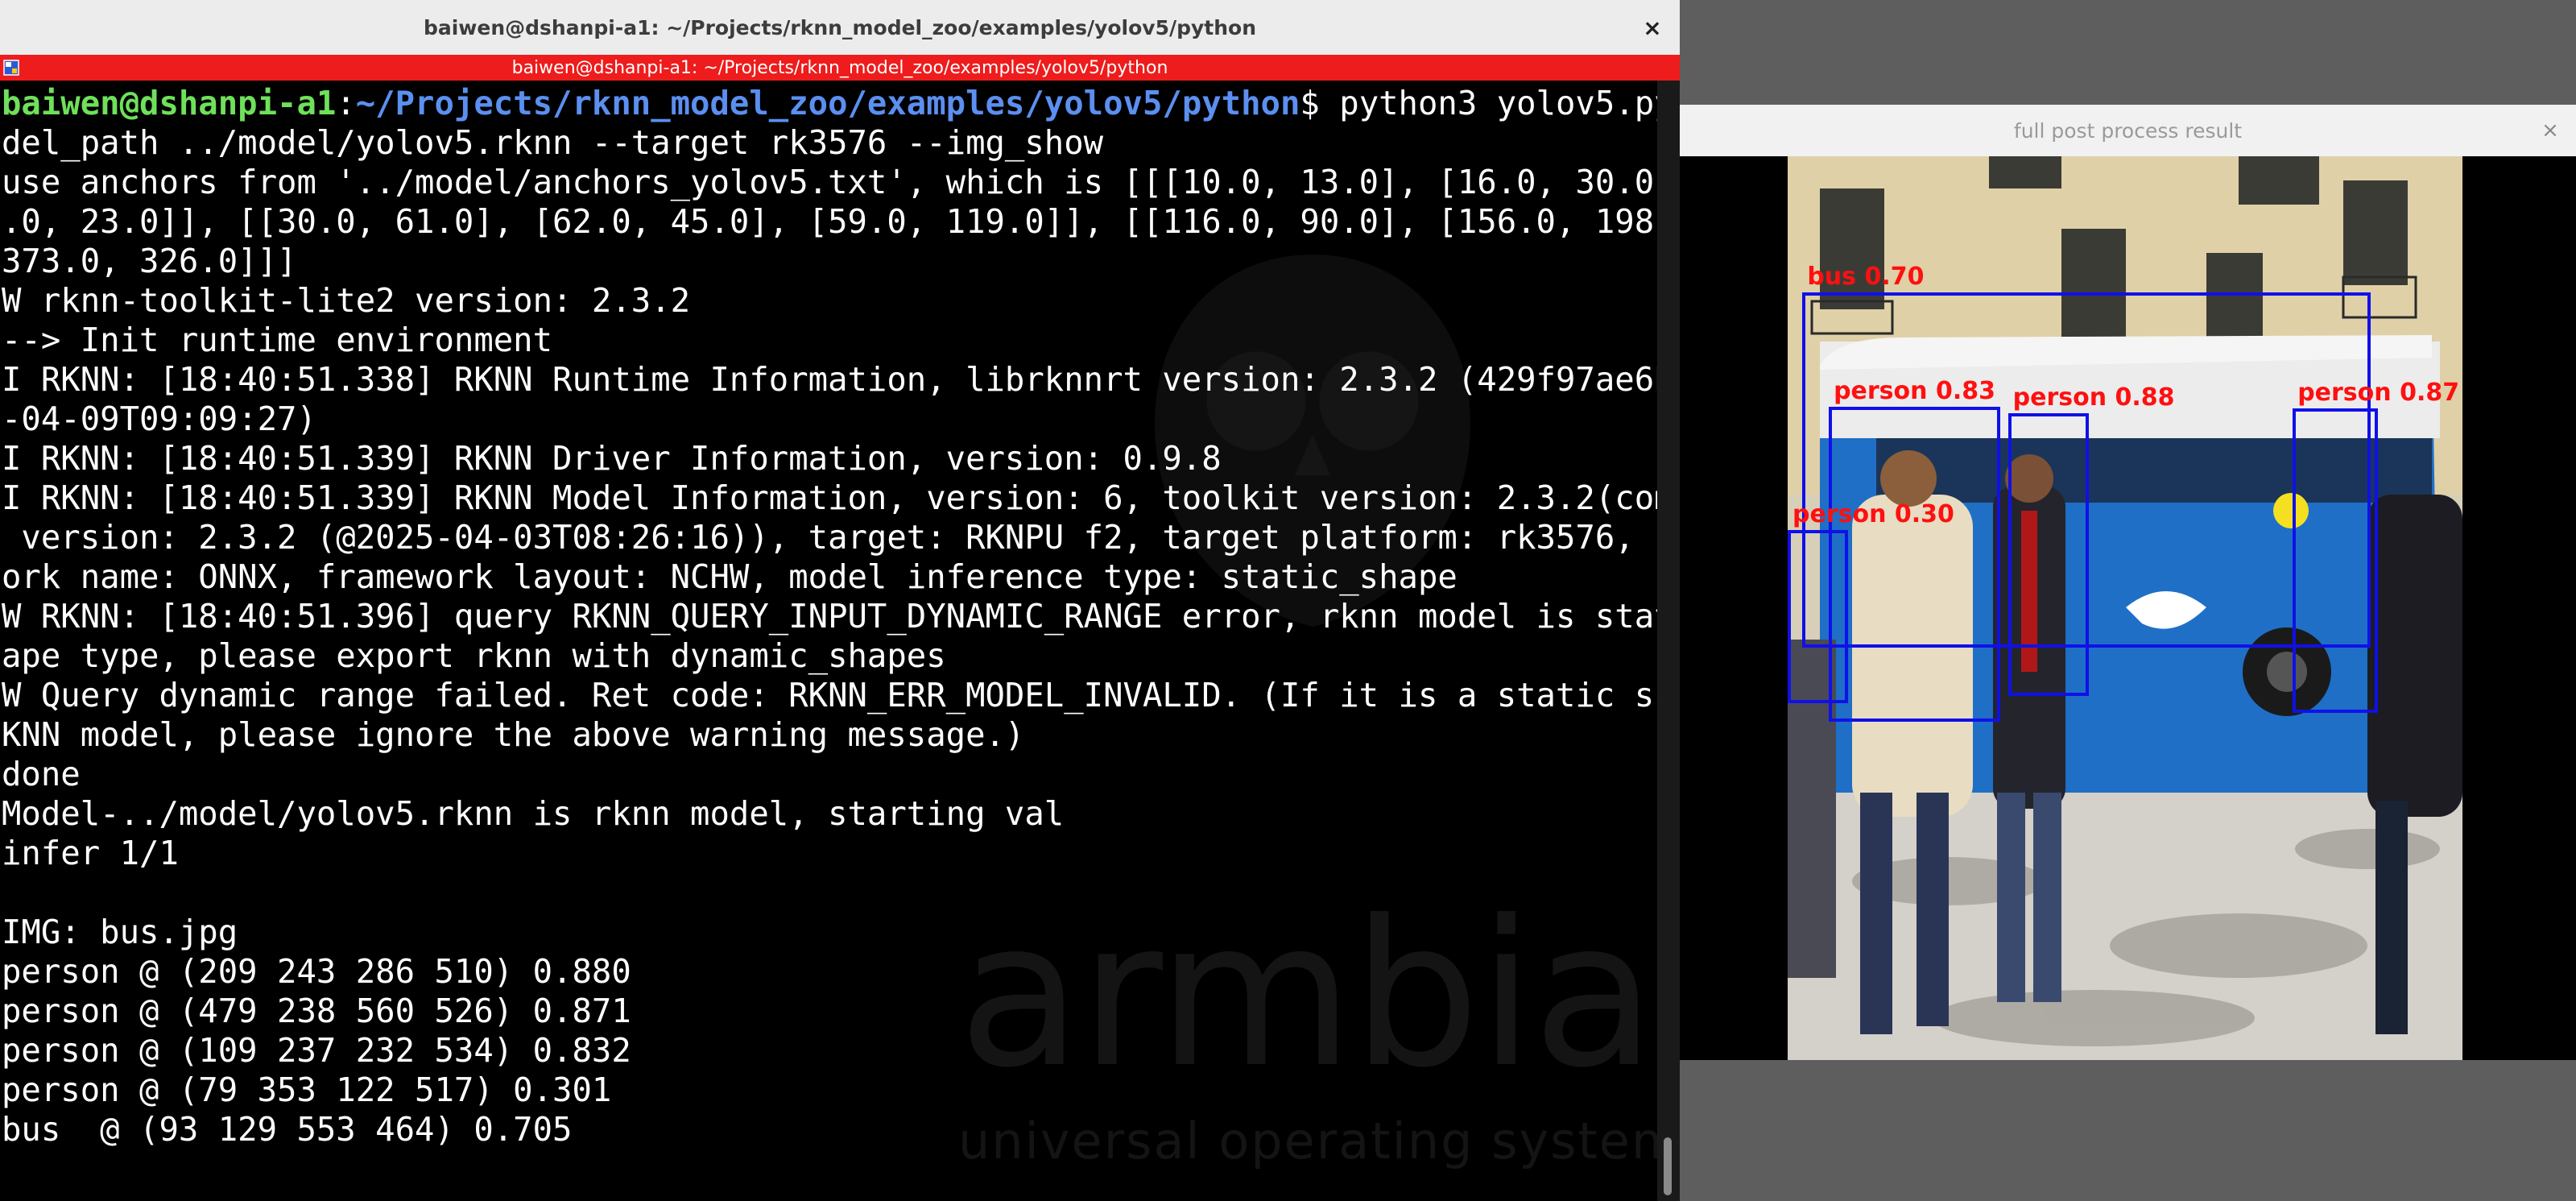 The image size is (2576, 1201). I want to click on result-close-button: ×, so click(2550, 131).